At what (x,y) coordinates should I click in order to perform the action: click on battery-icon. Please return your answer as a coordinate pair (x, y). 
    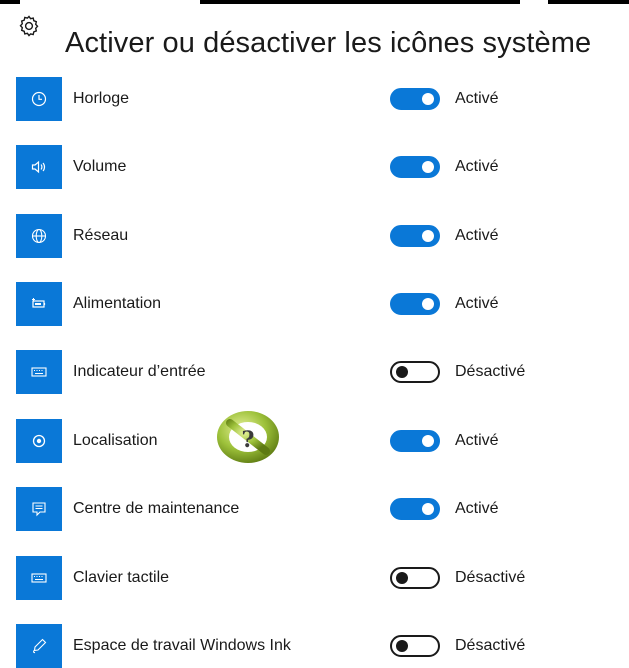
    Looking at the image, I should click on (39, 304).